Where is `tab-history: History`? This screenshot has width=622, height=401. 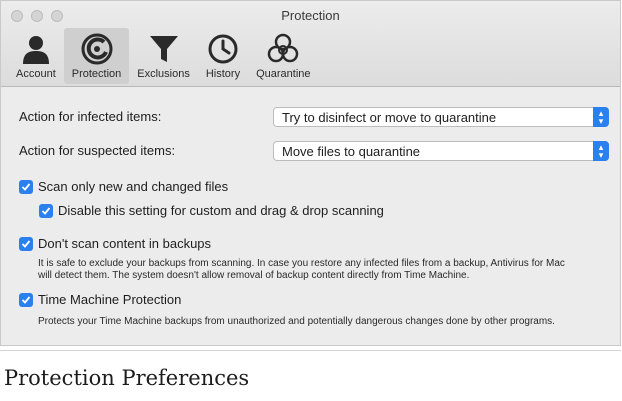
tab-history: History is located at coordinates (223, 56).